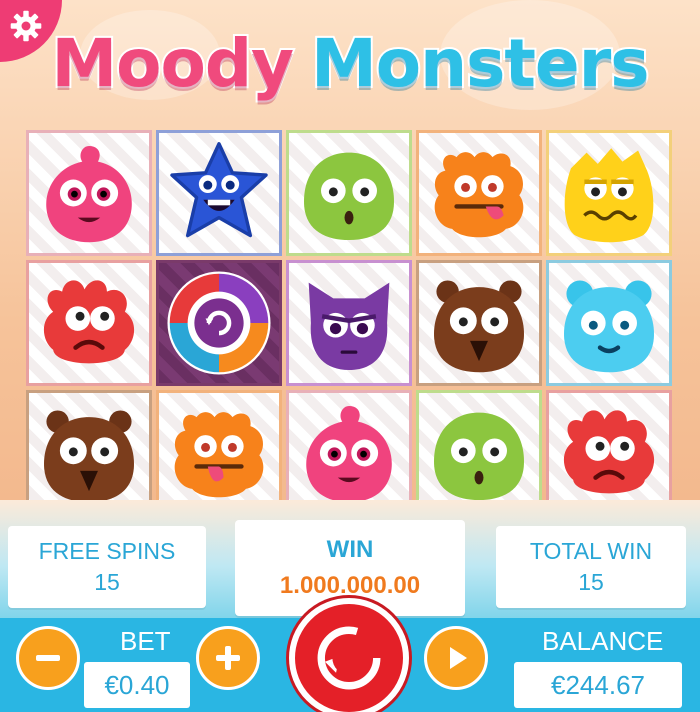 The width and height of the screenshot is (700, 712). What do you see at coordinates (591, 582) in the screenshot?
I see `total-win-value: 15` at bounding box center [591, 582].